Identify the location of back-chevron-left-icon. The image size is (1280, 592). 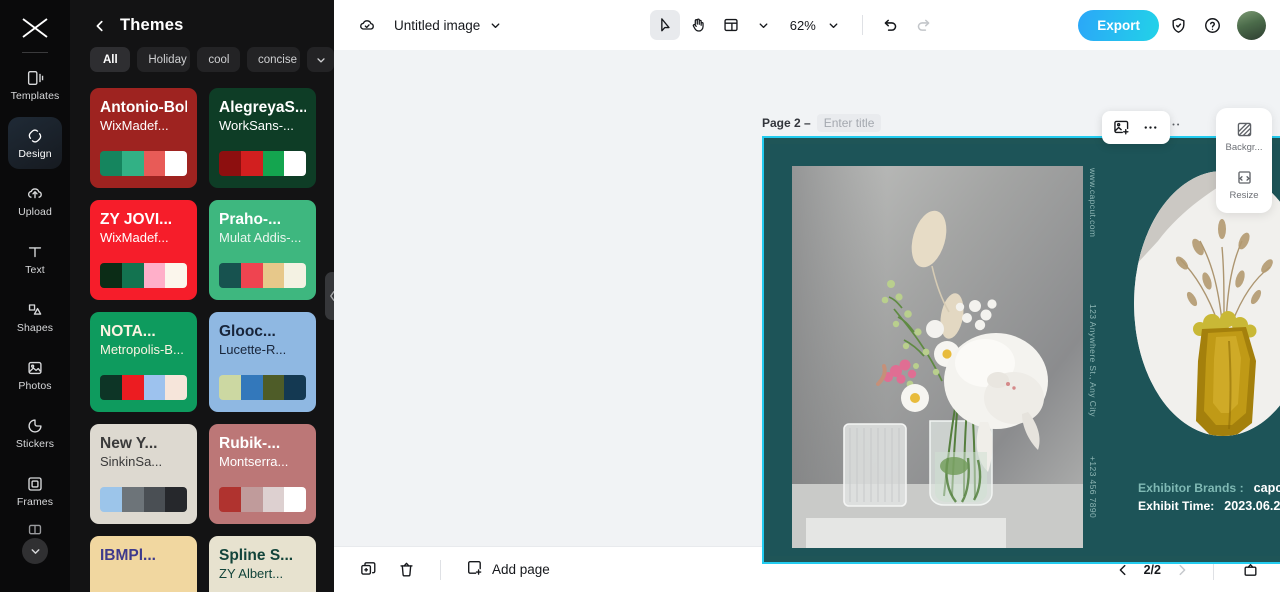
(100, 26).